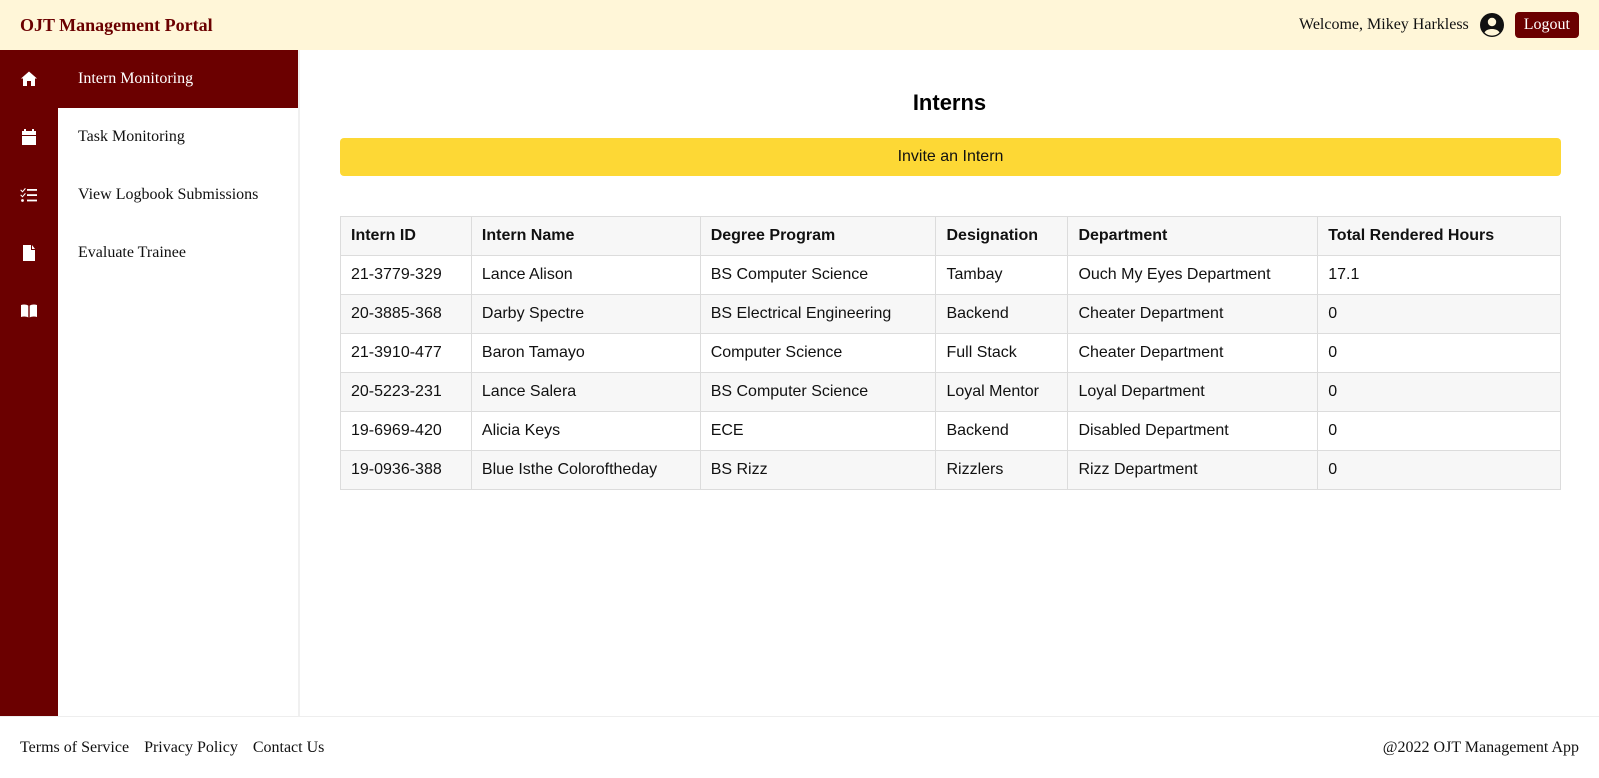 Image resolution: width=1599 pixels, height=778 pixels. I want to click on welcome-text: Welcome, Mikey Harkless, so click(1384, 24).